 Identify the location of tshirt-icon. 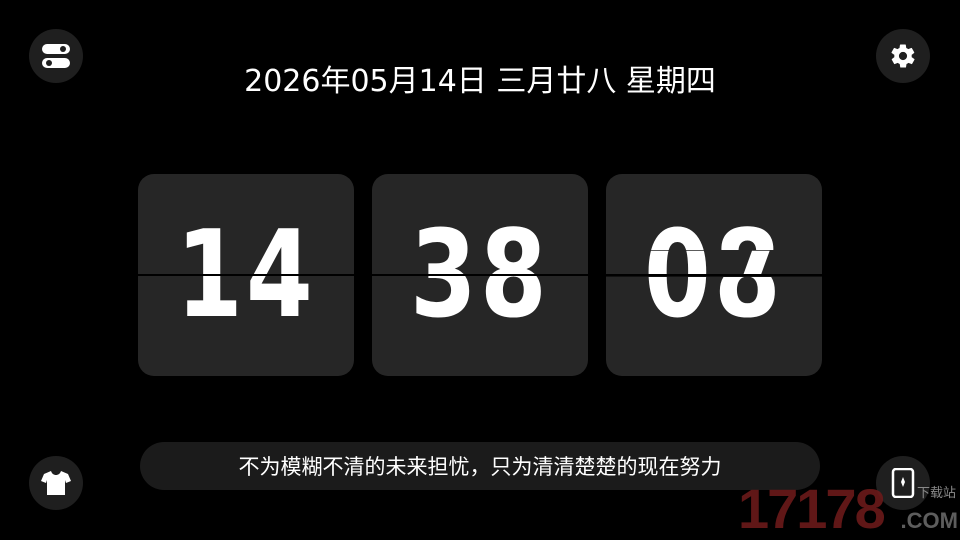
(56, 483).